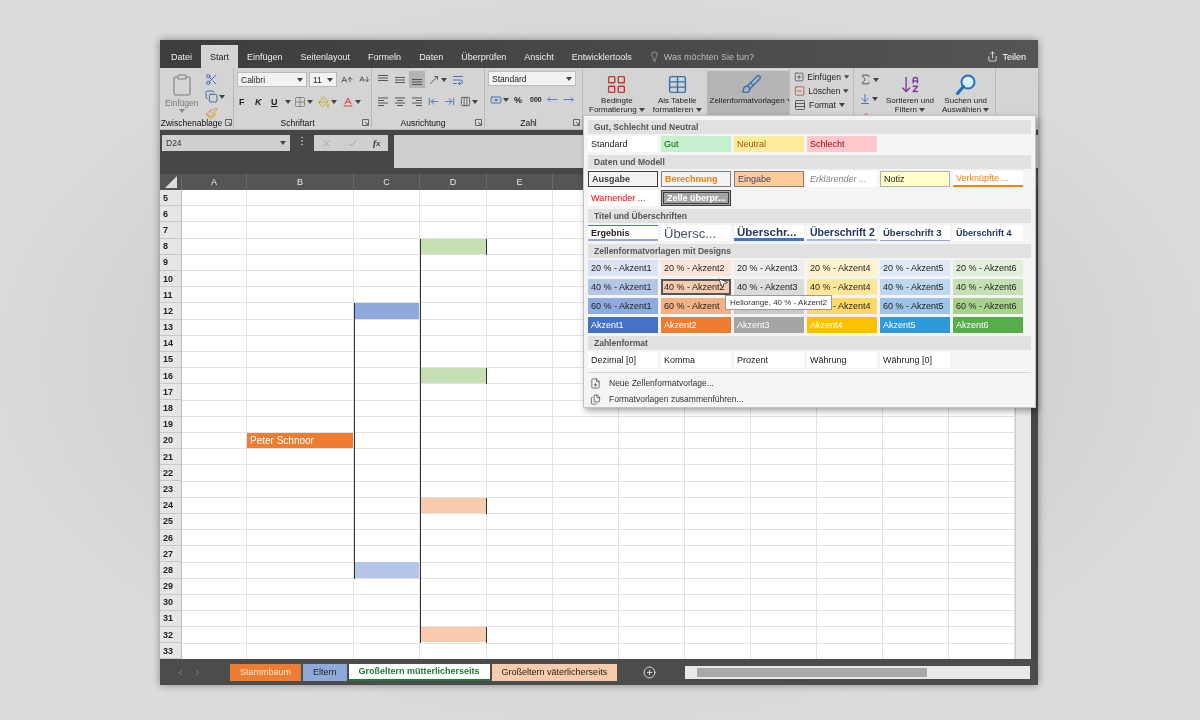 The image size is (1200, 720). What do you see at coordinates (623, 179) in the screenshot?
I see `cell-style-item: Ausgabe` at bounding box center [623, 179].